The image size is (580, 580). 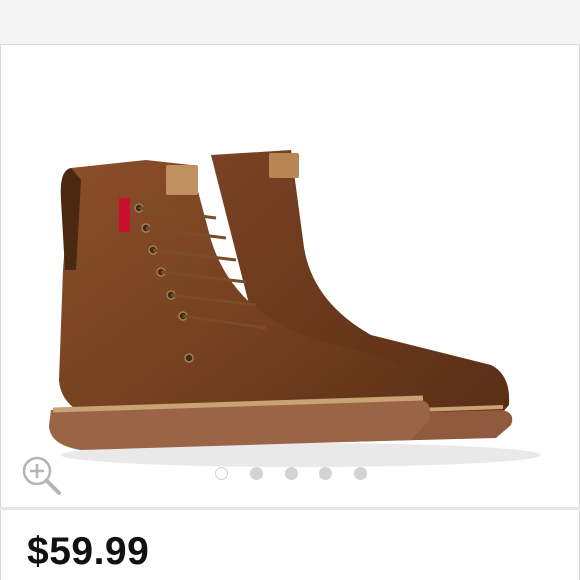 What do you see at coordinates (290, 22) in the screenshot?
I see `top-bar` at bounding box center [290, 22].